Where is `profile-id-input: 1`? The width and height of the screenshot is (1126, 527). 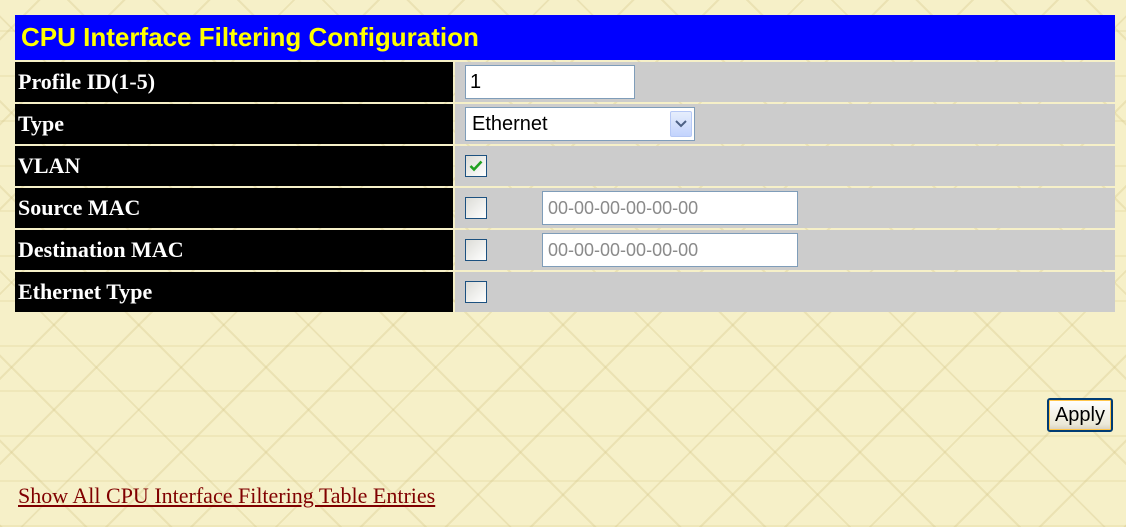 profile-id-input: 1 is located at coordinates (550, 82).